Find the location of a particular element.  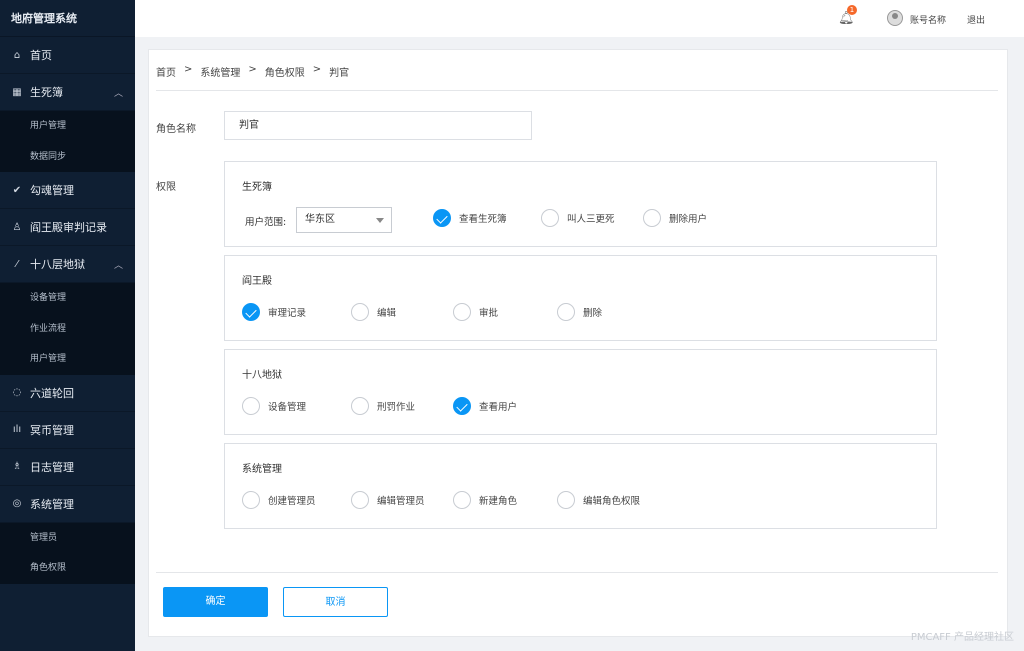

sidebar-item-reincarnation: ◌ 六道轮回 is located at coordinates (67, 393).